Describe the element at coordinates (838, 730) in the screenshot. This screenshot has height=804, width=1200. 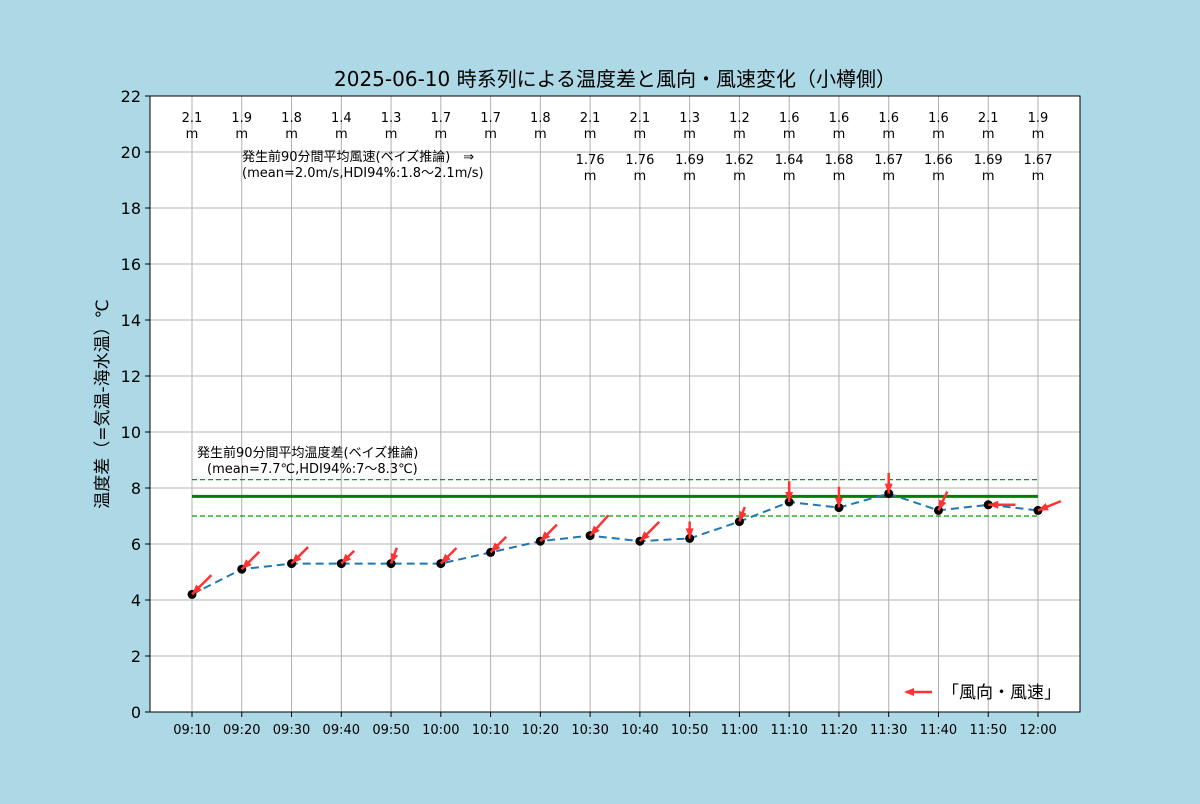
I see `x-tick-label: 11:20` at that location.